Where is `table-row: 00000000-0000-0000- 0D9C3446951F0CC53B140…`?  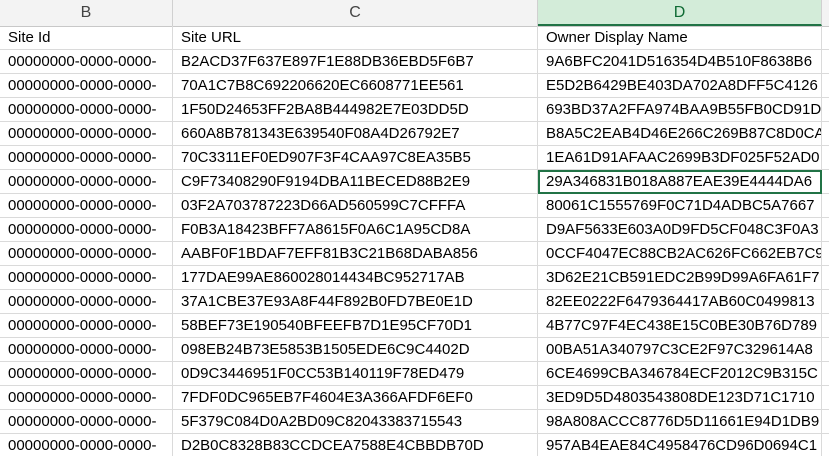
table-row: 00000000-0000-0000- 0D9C3446951F0CC53B140… is located at coordinates (414, 374).